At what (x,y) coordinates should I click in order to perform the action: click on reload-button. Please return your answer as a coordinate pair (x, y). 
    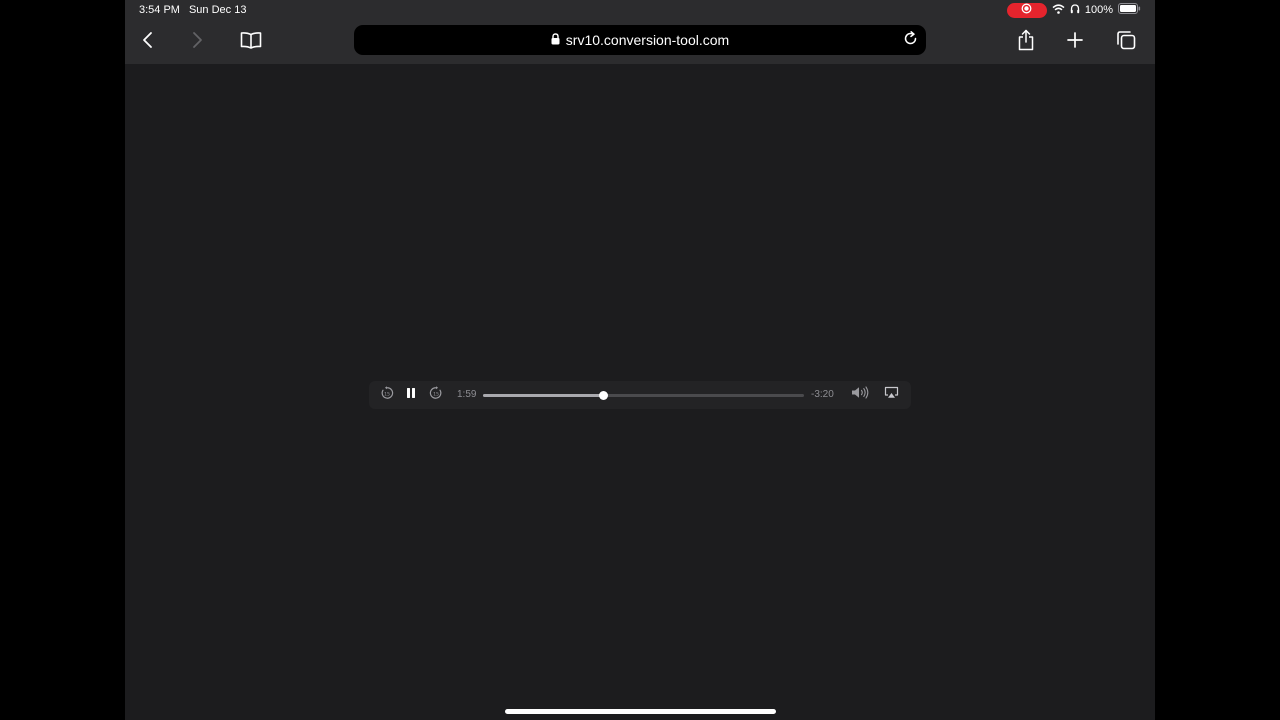
    Looking at the image, I should click on (910, 40).